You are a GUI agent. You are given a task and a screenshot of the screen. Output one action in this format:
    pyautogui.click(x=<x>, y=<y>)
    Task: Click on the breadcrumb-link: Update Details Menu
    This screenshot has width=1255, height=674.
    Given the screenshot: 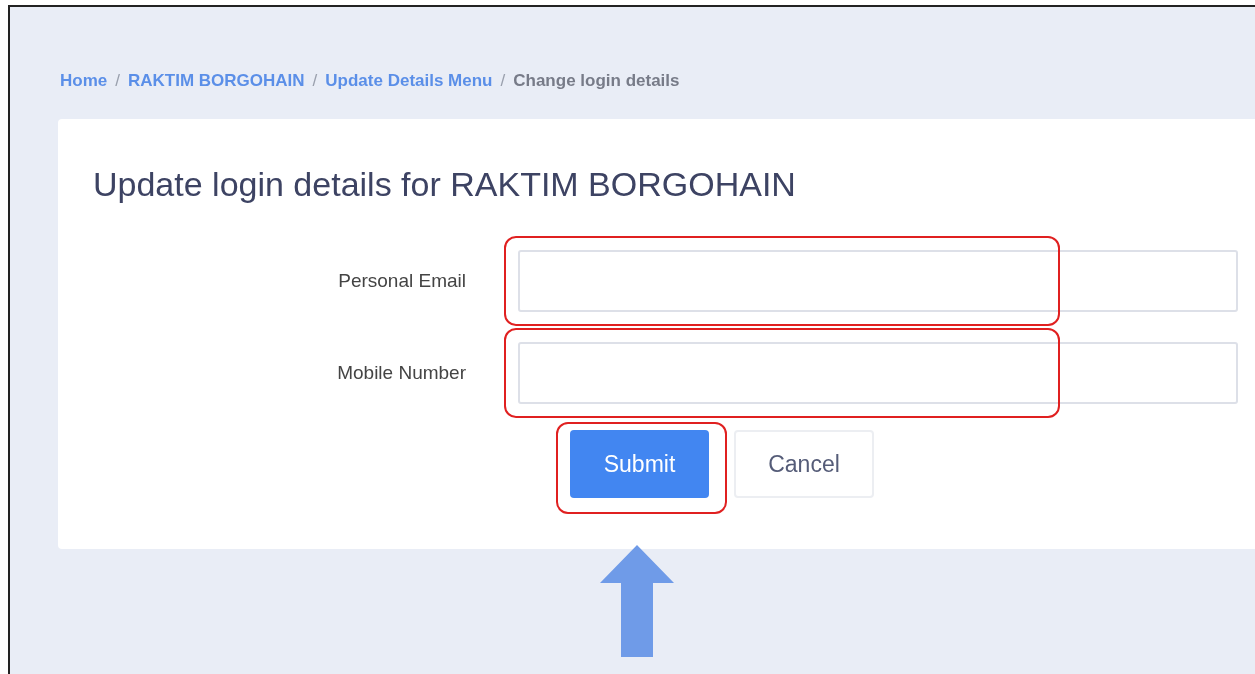 What is the action you would take?
    pyautogui.click(x=409, y=81)
    